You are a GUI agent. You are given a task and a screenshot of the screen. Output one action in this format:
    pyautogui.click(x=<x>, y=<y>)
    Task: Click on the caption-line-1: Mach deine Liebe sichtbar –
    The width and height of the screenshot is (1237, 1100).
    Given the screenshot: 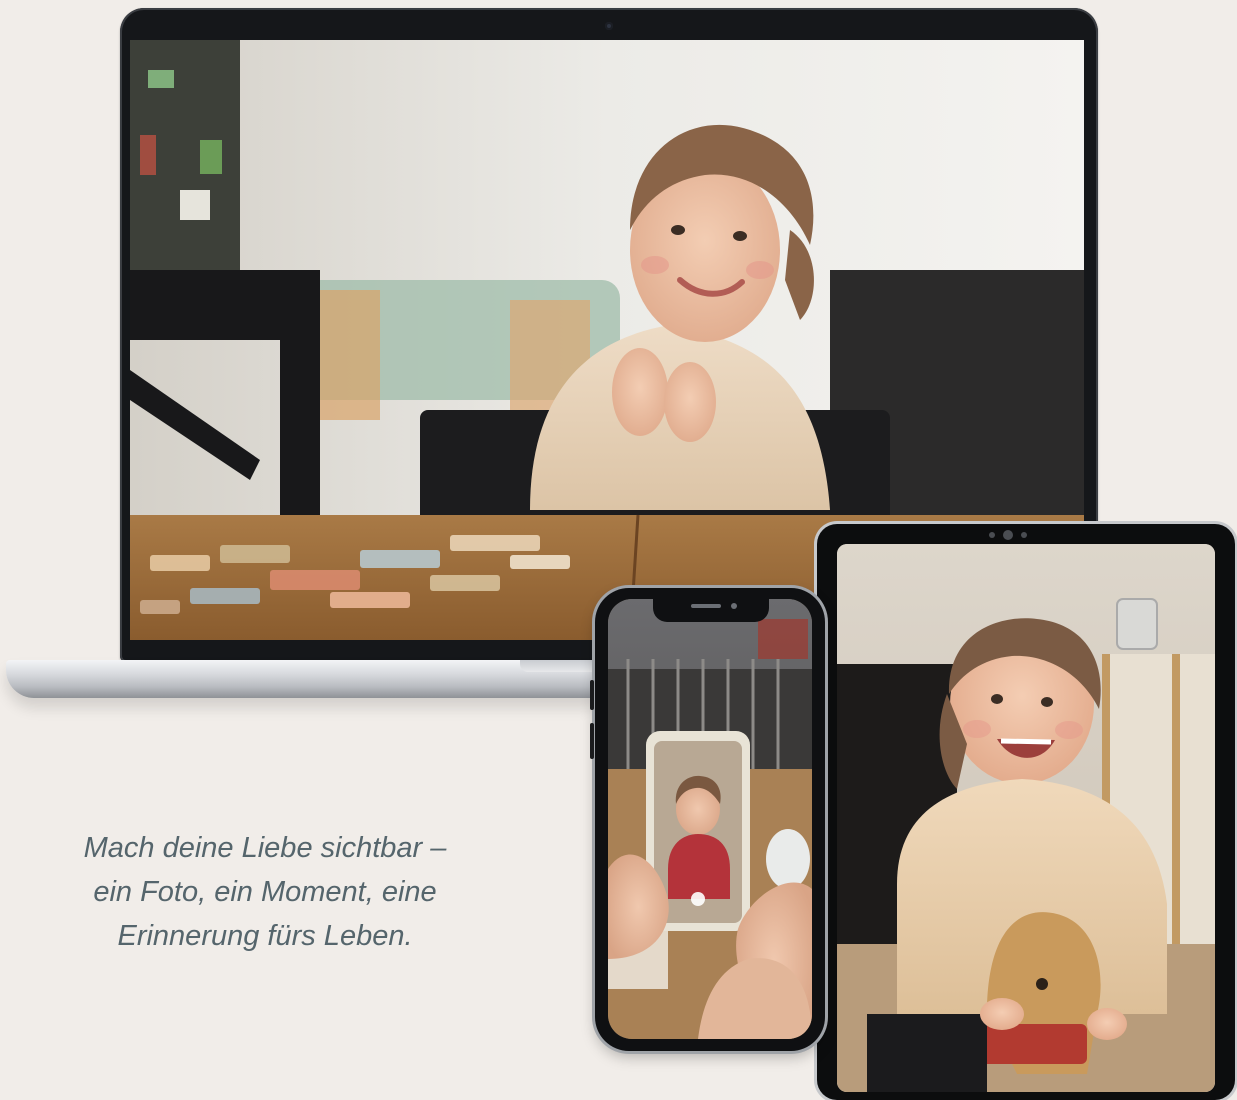 What is the action you would take?
    pyautogui.click(x=265, y=848)
    